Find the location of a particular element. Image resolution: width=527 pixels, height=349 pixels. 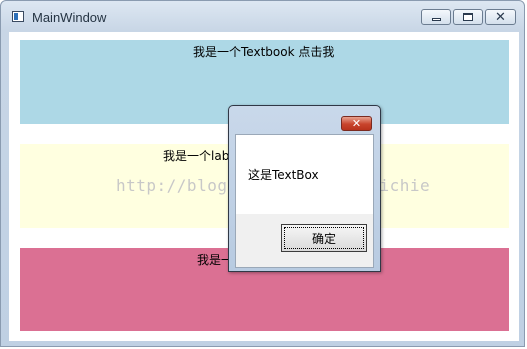

dialog-close-button: ✕ is located at coordinates (356, 123).